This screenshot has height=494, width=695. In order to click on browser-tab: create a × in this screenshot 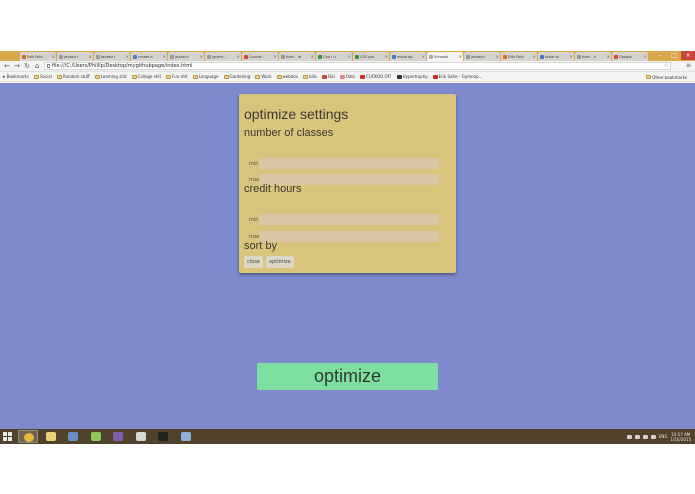, I will do `click(149, 56)`.